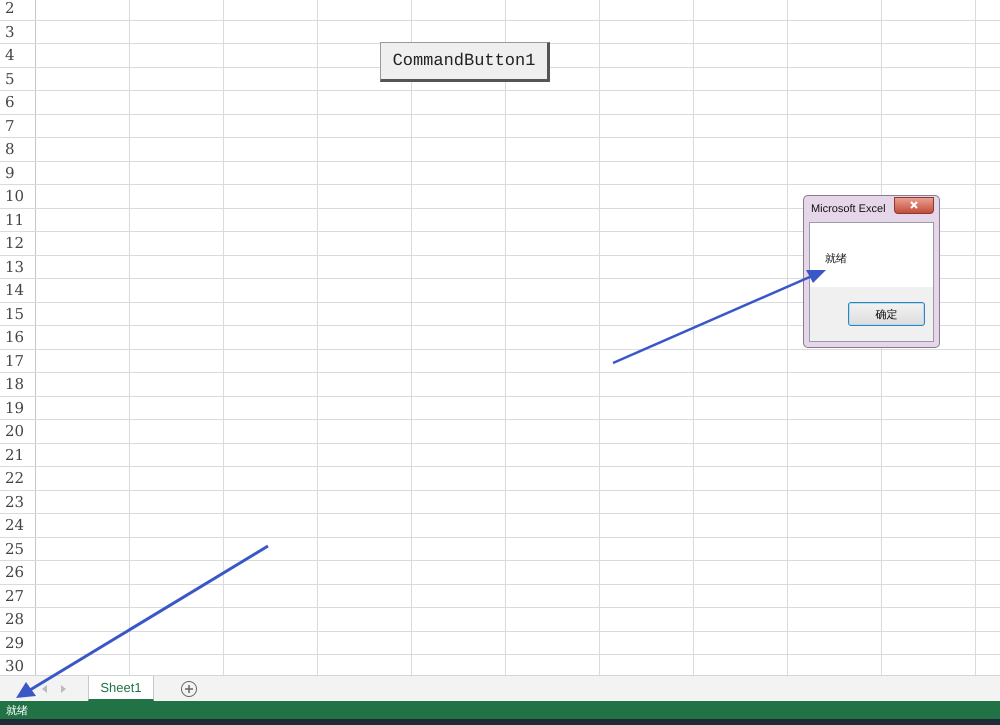  I want to click on dialog-title: Microsoft Excel, so click(848, 209).